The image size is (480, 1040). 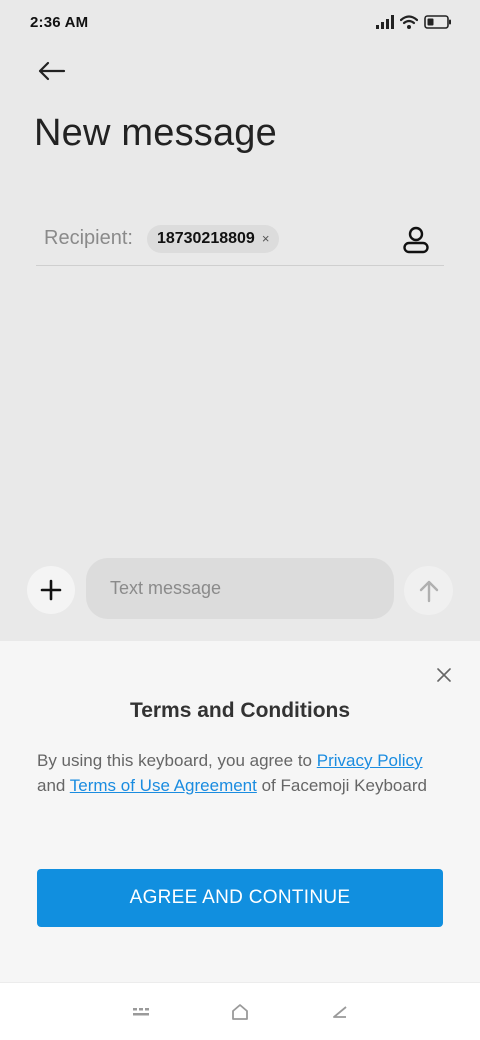 I want to click on contacts-button, so click(x=416, y=240).